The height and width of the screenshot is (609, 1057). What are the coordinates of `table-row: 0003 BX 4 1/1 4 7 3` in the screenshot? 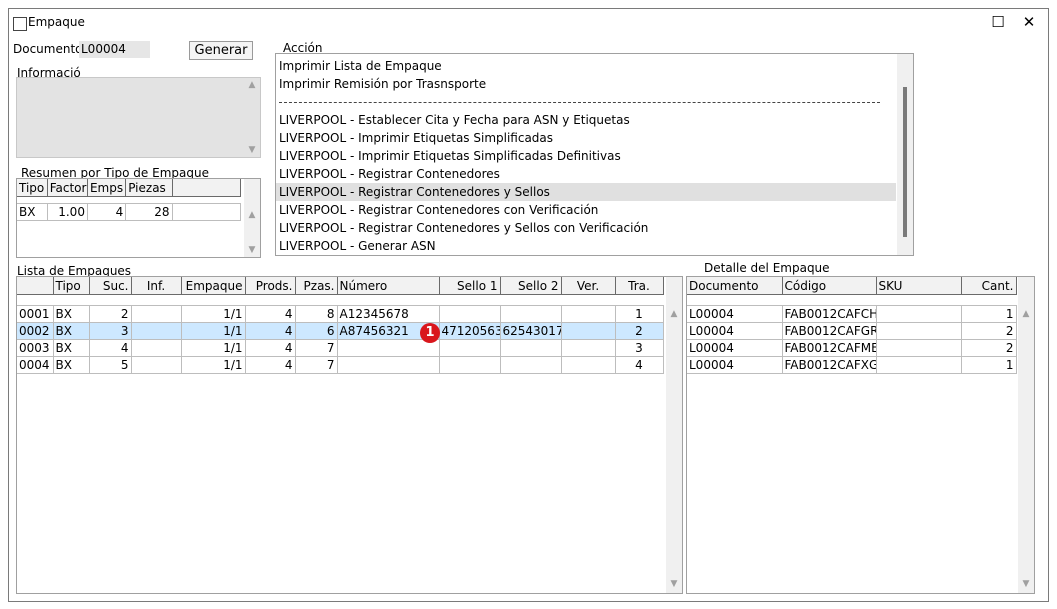 It's located at (340, 348).